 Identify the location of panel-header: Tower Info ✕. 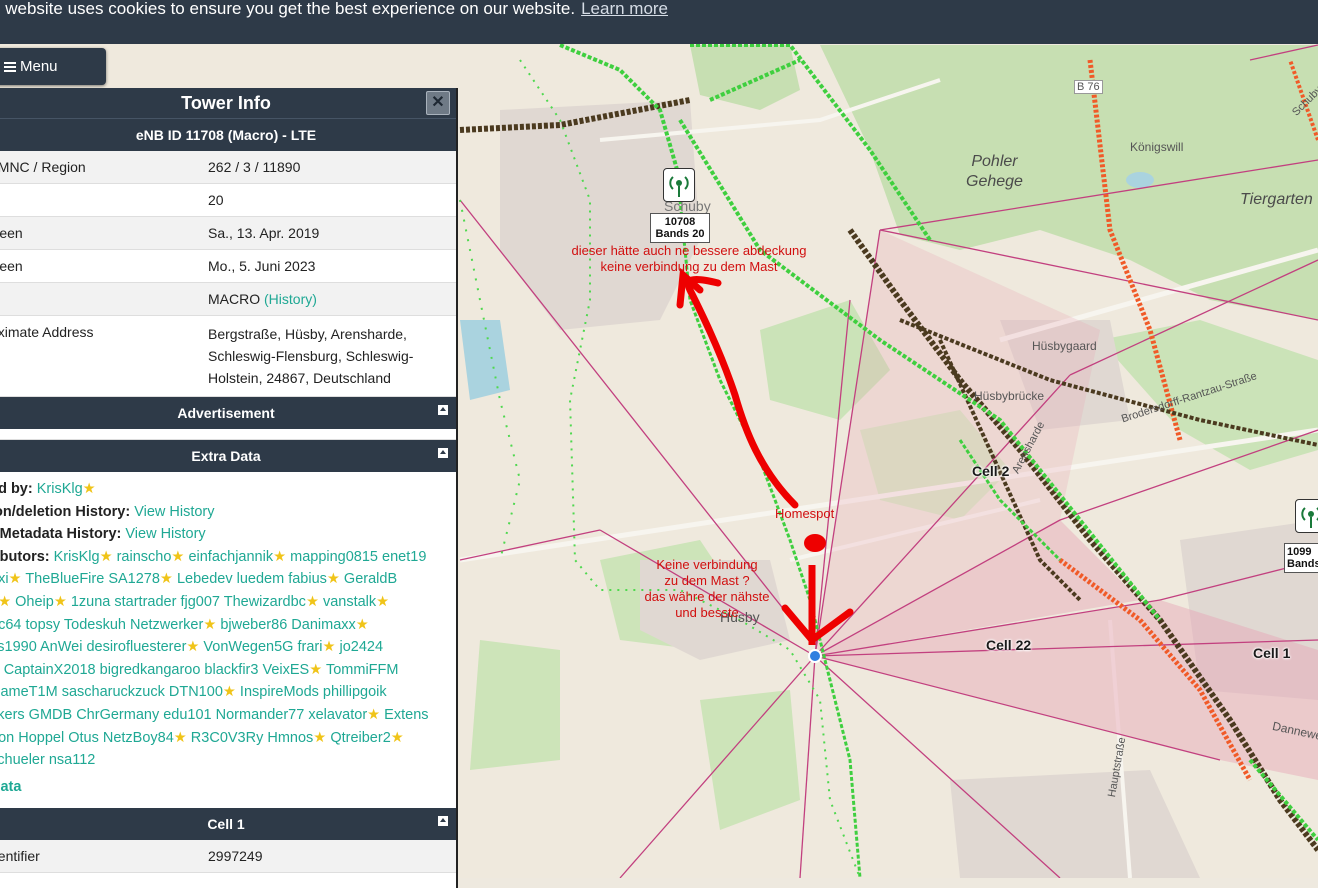
(228, 103).